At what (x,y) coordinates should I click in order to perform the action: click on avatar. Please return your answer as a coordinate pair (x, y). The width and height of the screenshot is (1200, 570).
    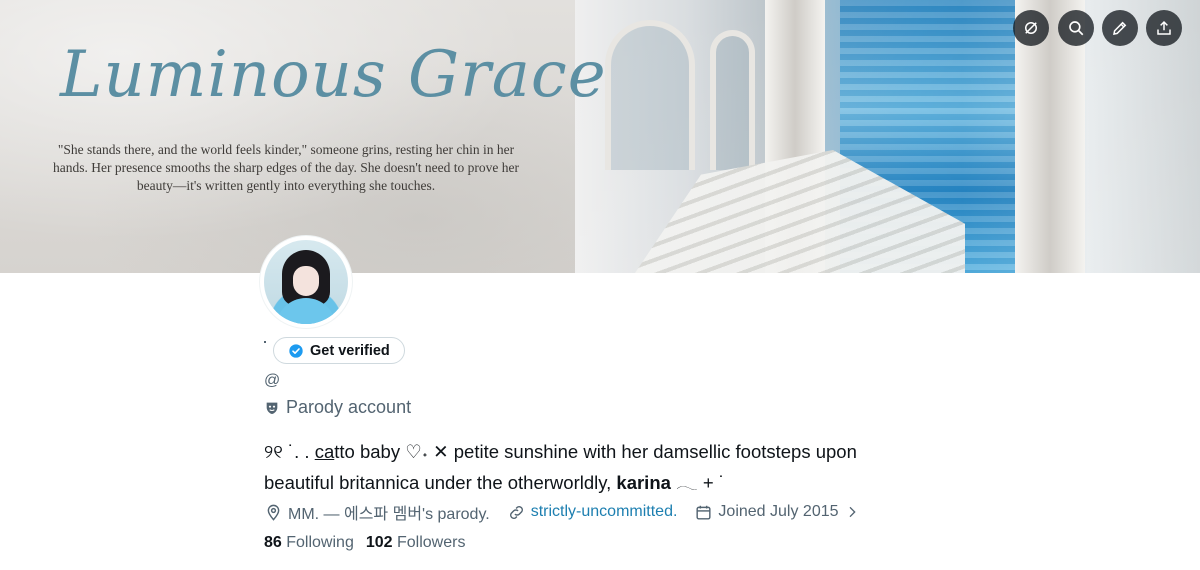
    Looking at the image, I should click on (306, 282).